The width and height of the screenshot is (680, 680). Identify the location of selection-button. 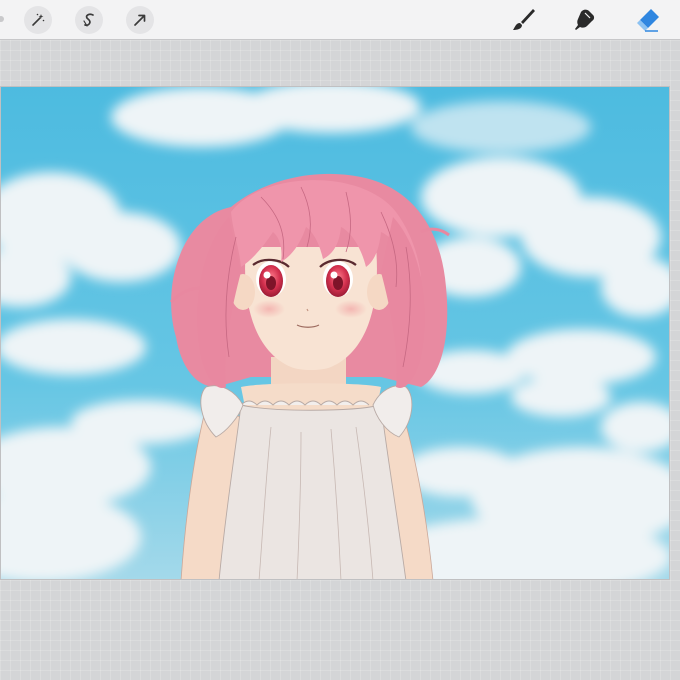
(89, 20).